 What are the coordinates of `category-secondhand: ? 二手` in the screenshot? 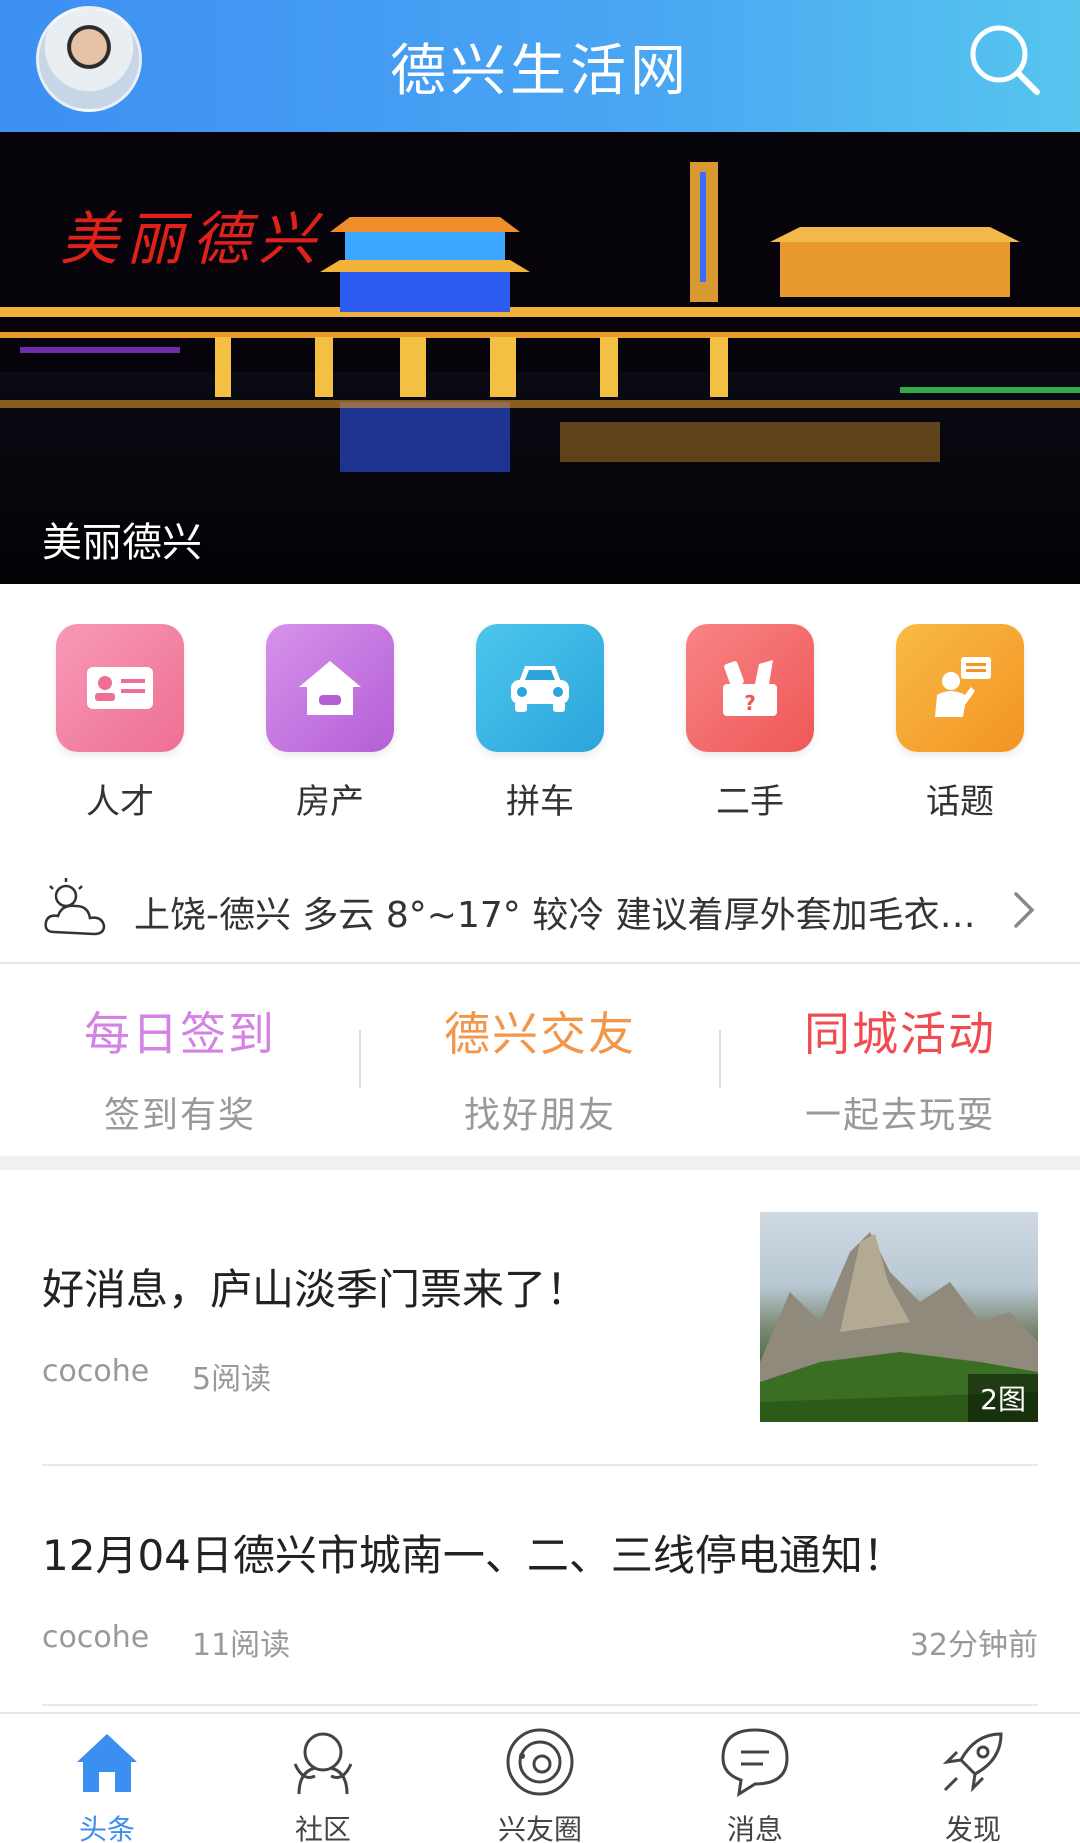 It's located at (750, 723).